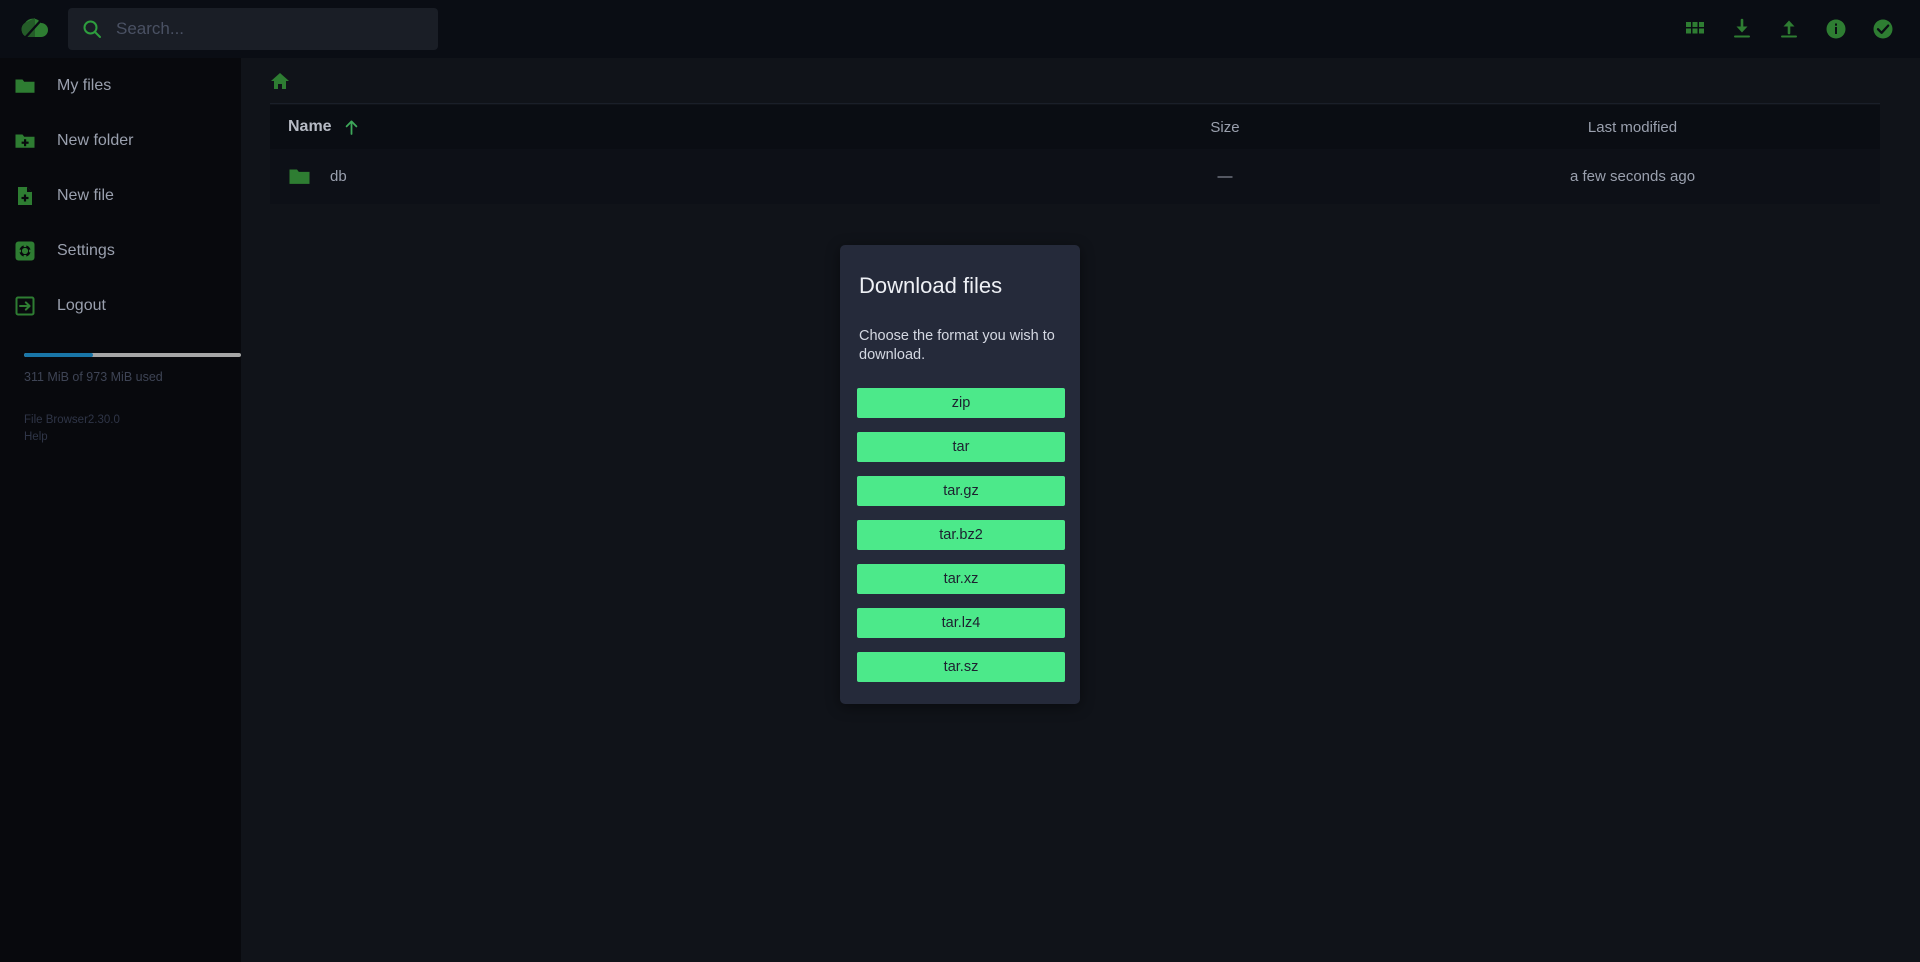 The height and width of the screenshot is (962, 1920). What do you see at coordinates (1742, 29) in the screenshot?
I see `download-icon` at bounding box center [1742, 29].